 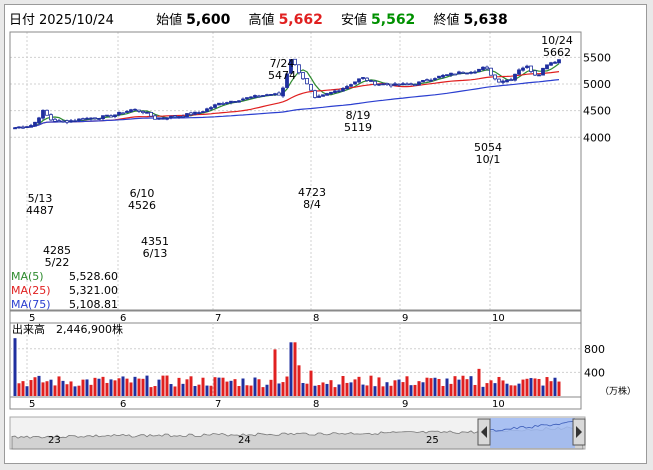 I want to click on ma25-legend-value: 5,321.00, so click(x=93, y=290).